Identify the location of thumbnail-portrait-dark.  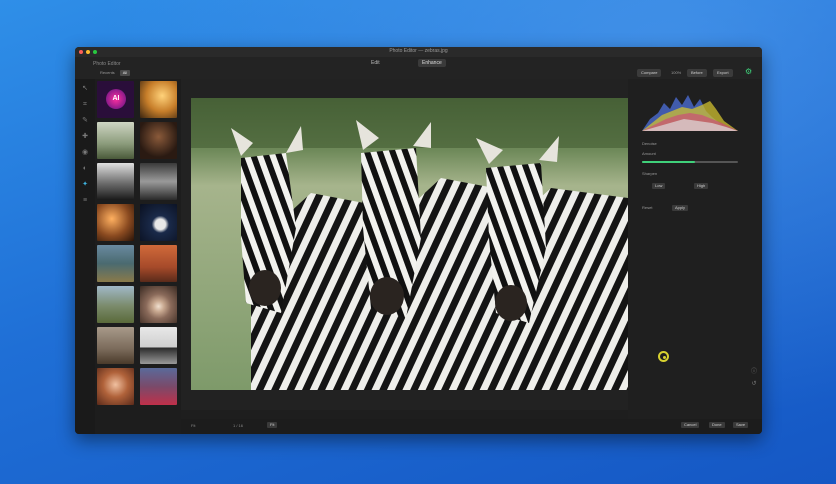
(158, 140).